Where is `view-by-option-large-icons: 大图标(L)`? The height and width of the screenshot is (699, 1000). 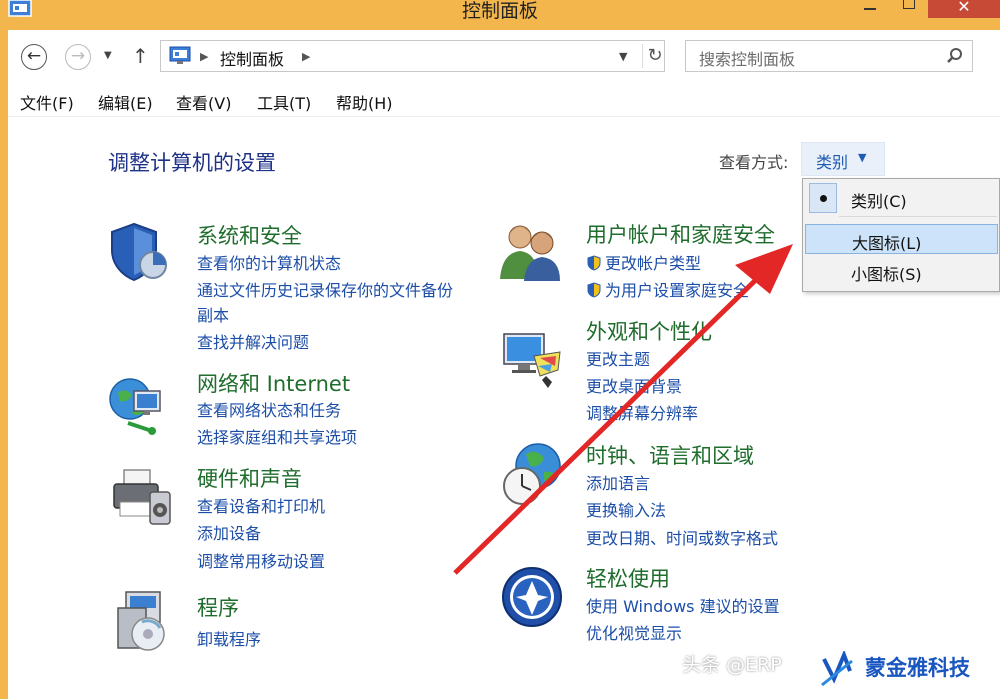
view-by-option-large-icons: 大图标(L) is located at coordinates (901, 239).